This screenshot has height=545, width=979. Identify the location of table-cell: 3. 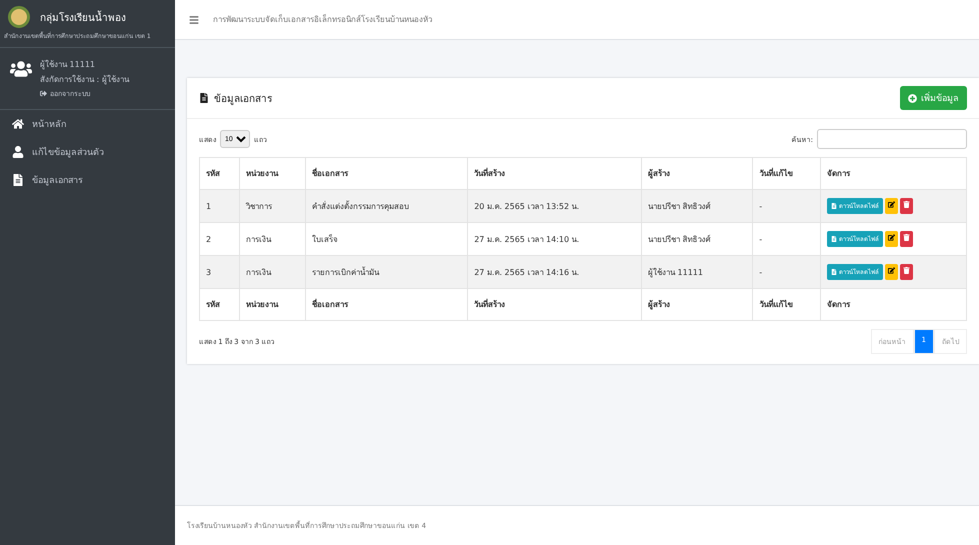
(220, 272).